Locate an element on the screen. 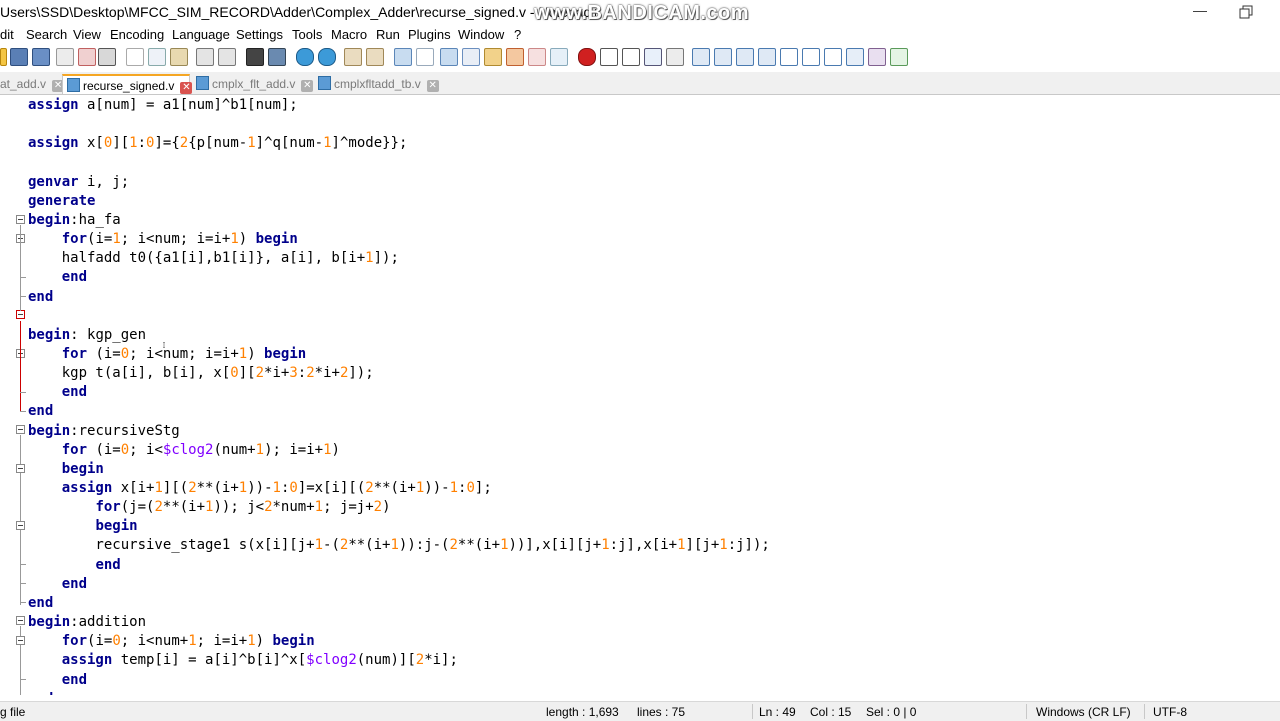 The height and width of the screenshot is (721, 1280). menu-settings: Settings is located at coordinates (259, 34).